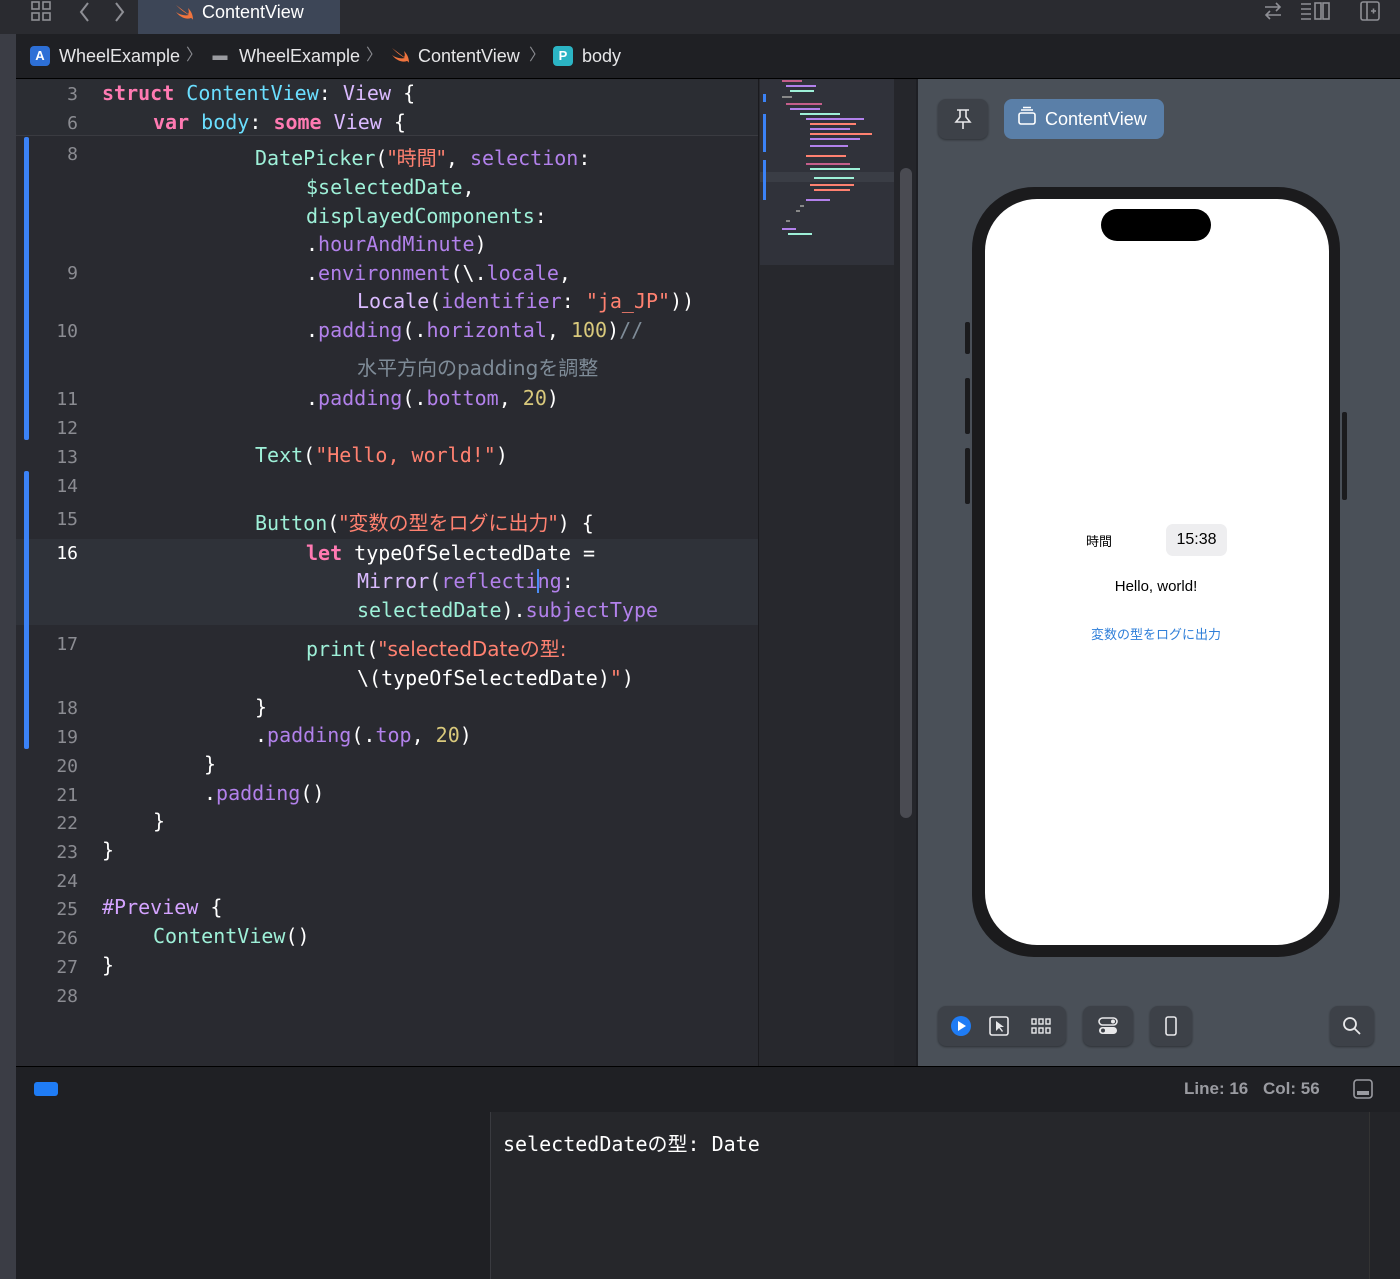  What do you see at coordinates (297, 936) in the screenshot?
I see `code-token: ()` at bounding box center [297, 936].